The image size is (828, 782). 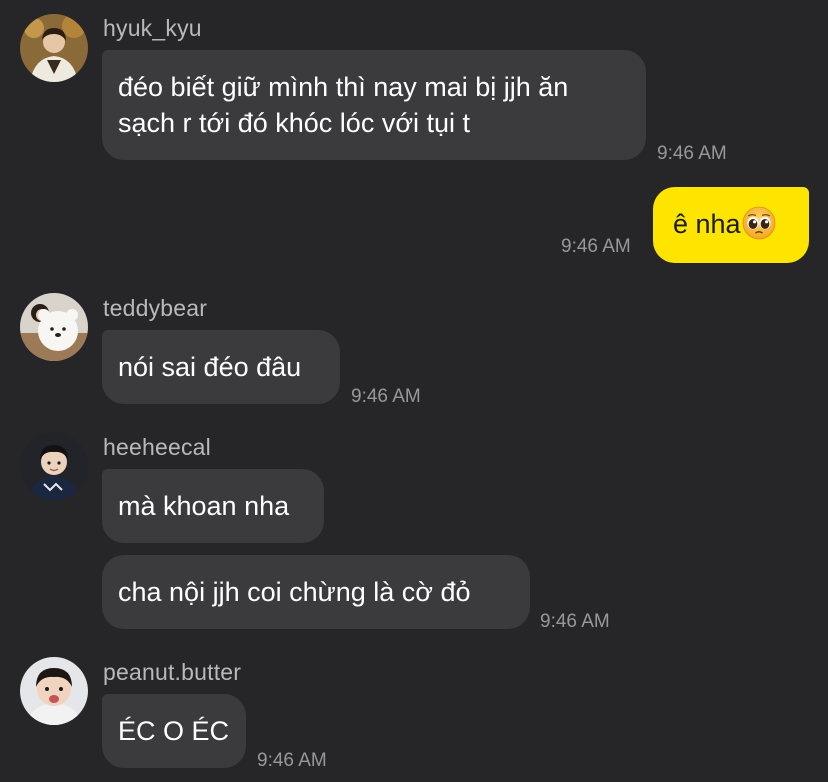 I want to click on sender-name: teddybear, so click(x=155, y=308).